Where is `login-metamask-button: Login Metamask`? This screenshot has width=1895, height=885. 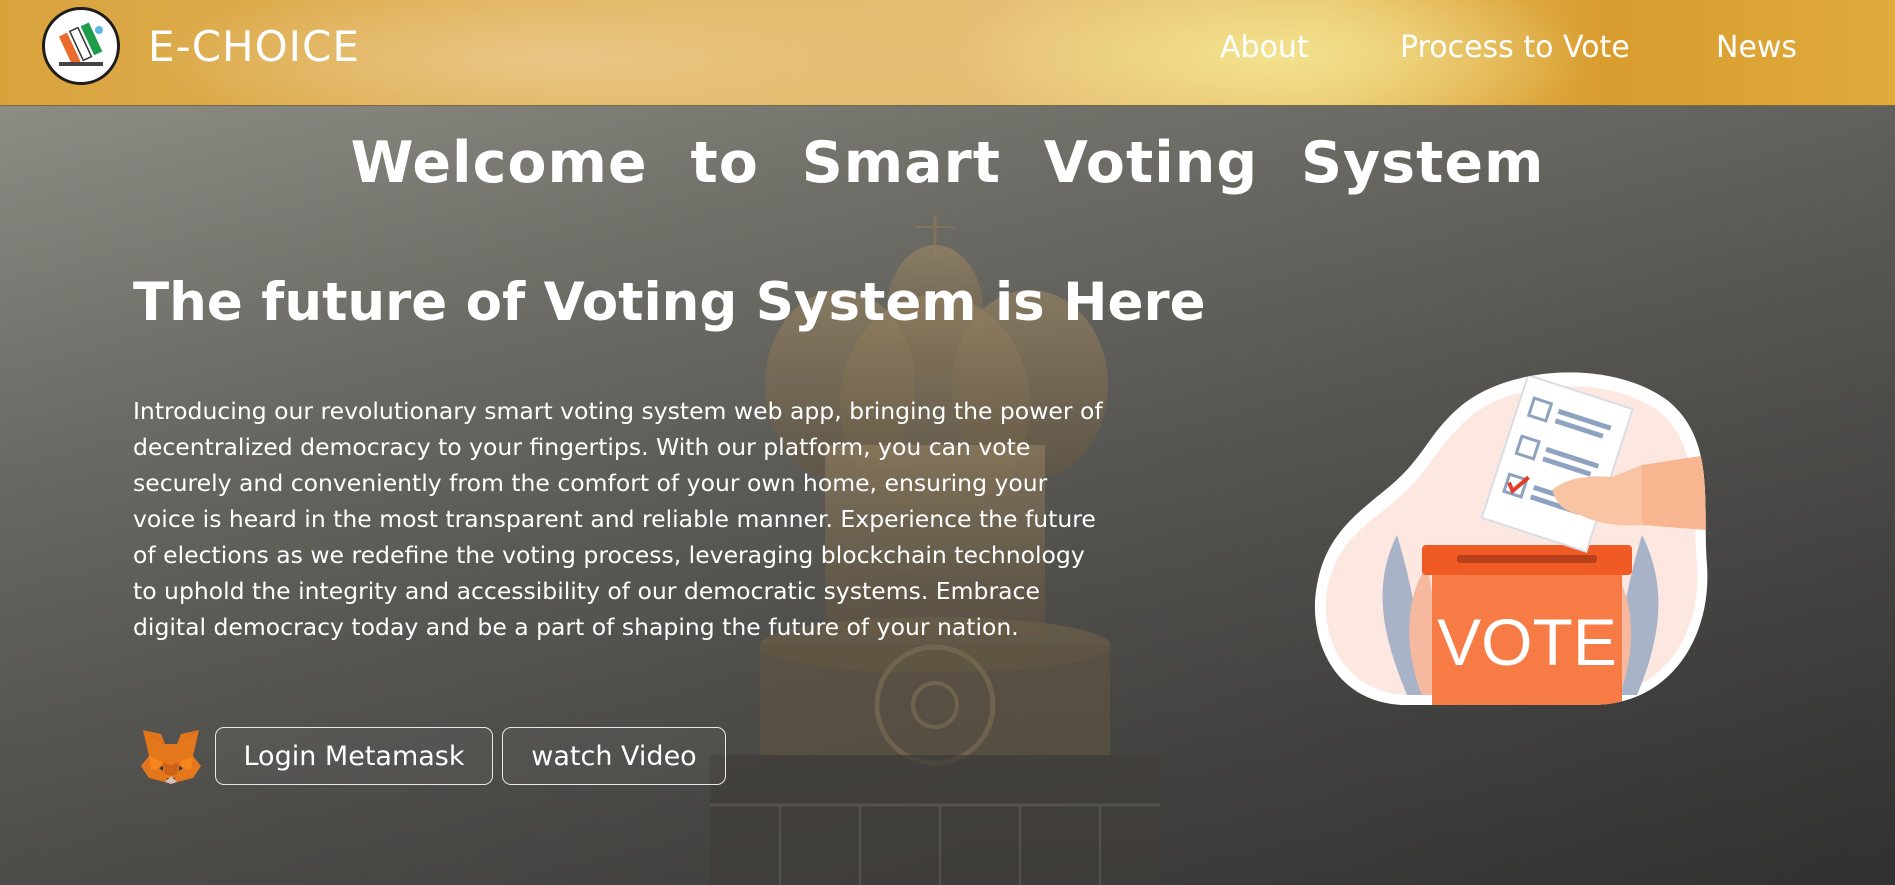 login-metamask-button: Login Metamask is located at coordinates (354, 756).